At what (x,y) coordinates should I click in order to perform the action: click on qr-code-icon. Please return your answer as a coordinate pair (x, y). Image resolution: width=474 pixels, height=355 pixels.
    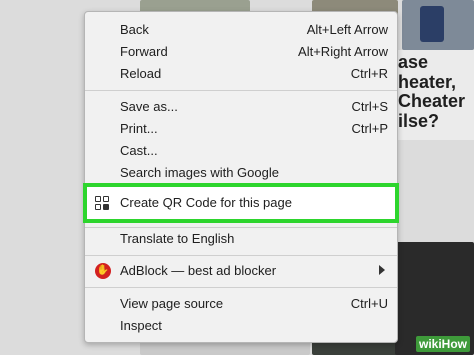
    Looking at the image, I should click on (102, 203).